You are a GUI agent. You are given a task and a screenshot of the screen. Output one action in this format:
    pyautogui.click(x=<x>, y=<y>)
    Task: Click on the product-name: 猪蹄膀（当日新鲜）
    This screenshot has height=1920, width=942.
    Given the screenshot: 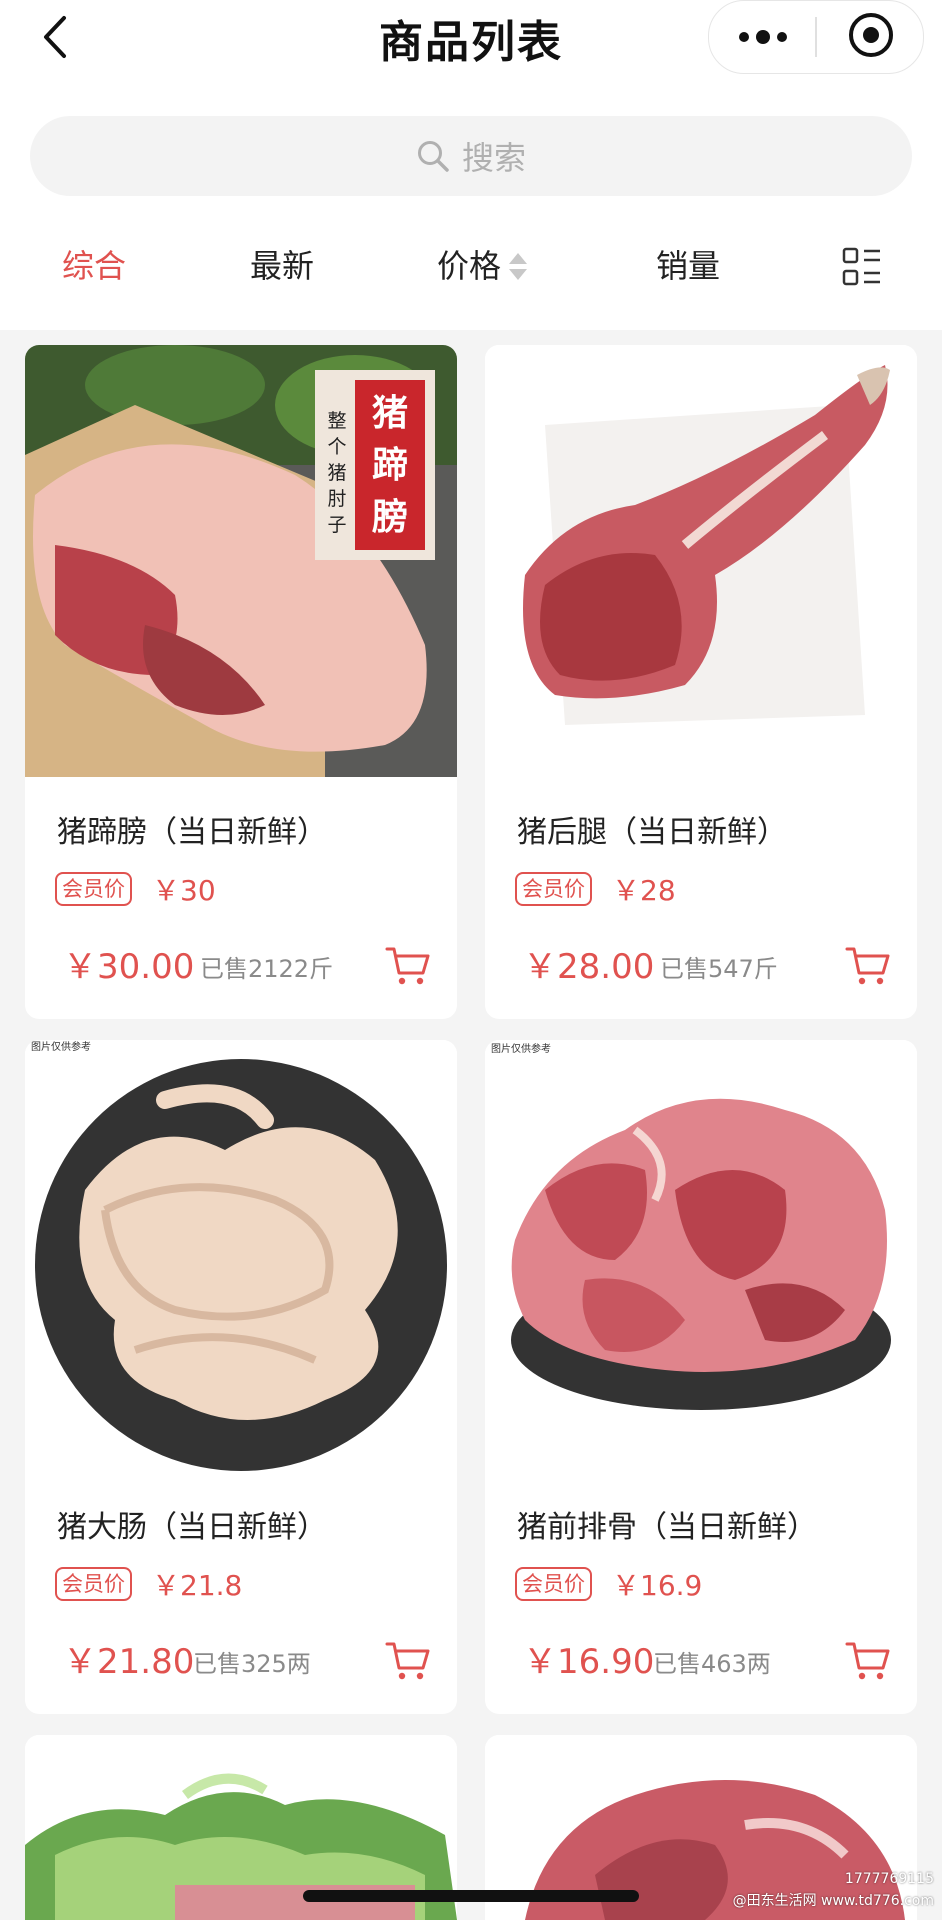 What is the action you would take?
    pyautogui.click(x=192, y=832)
    